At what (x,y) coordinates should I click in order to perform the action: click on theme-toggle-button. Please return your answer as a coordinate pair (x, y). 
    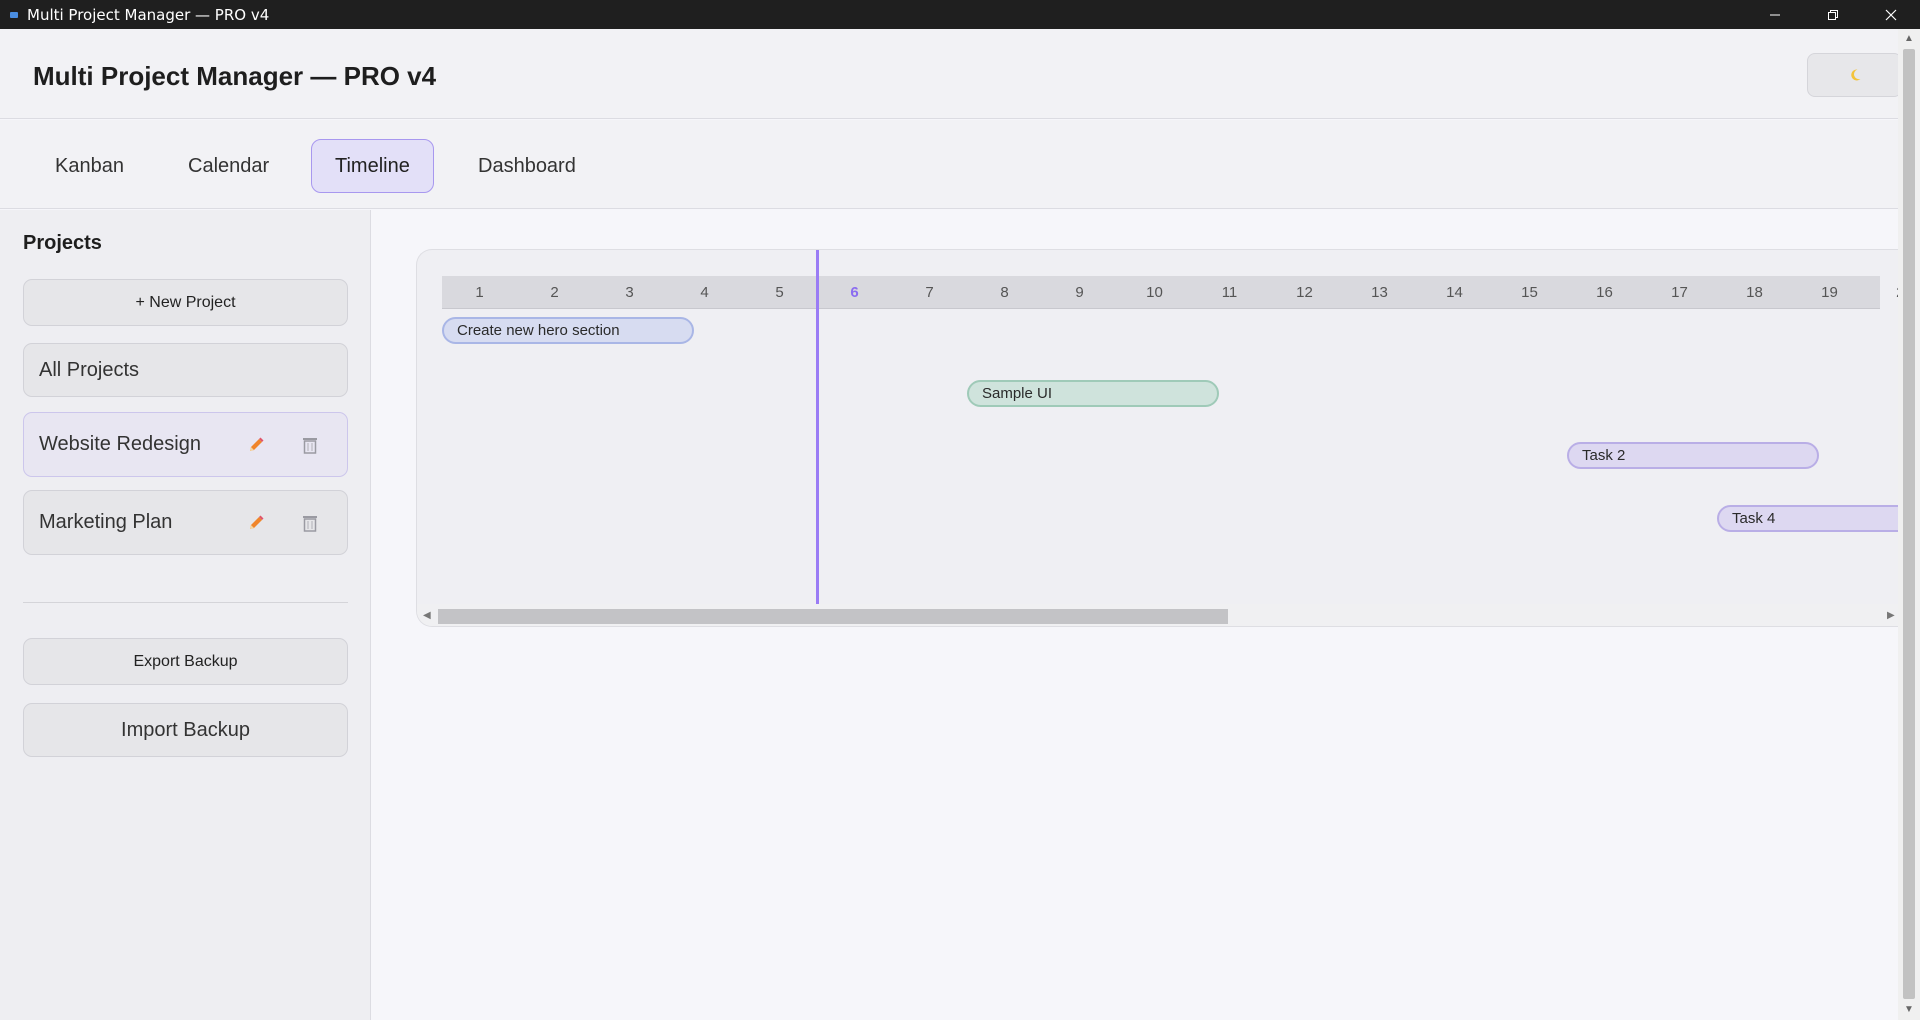
    Looking at the image, I should click on (1854, 75).